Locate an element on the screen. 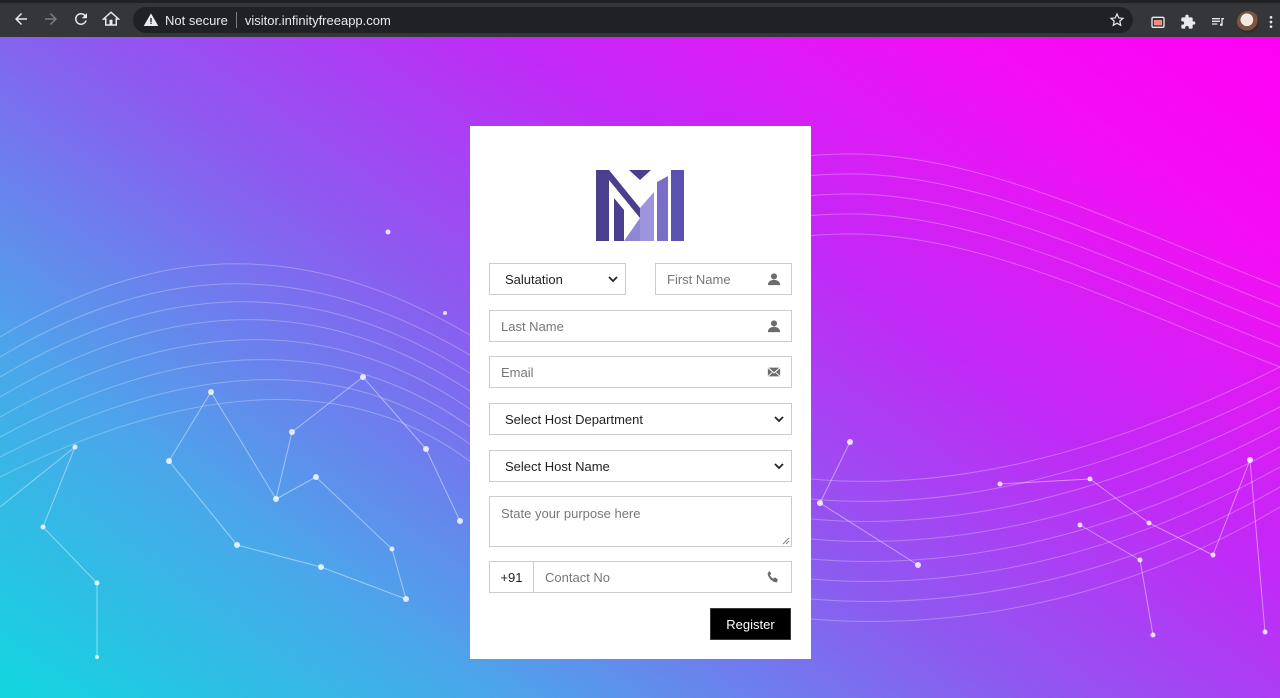 This screenshot has height=698, width=1280. profile-button is located at coordinates (1248, 22).